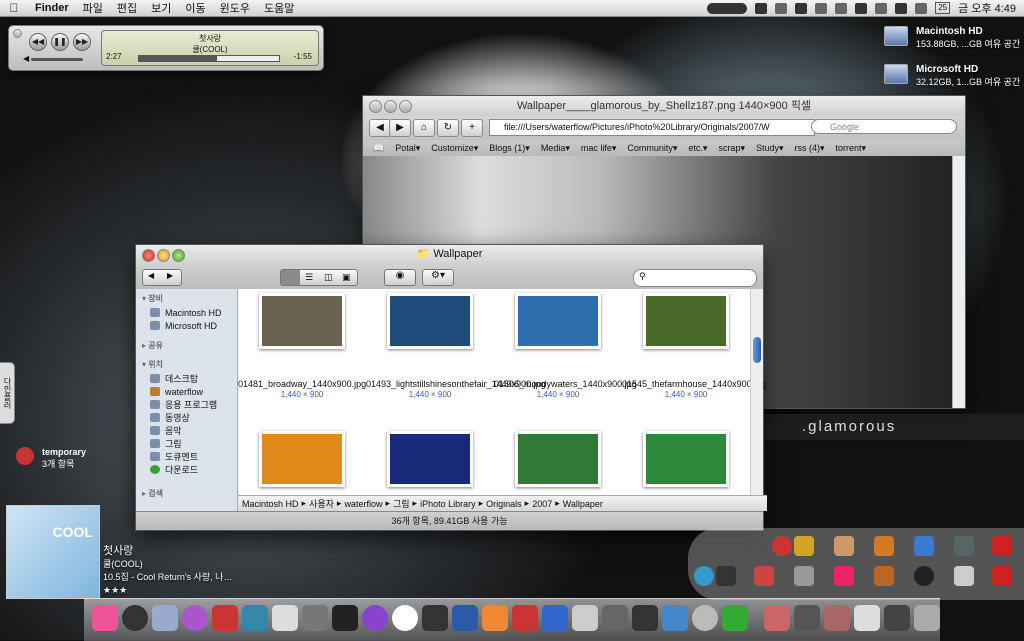 The image size is (1024, 641). Describe the element at coordinates (189, 364) in the screenshot. I see `sidebar-header-places: ▾ 위치` at that location.